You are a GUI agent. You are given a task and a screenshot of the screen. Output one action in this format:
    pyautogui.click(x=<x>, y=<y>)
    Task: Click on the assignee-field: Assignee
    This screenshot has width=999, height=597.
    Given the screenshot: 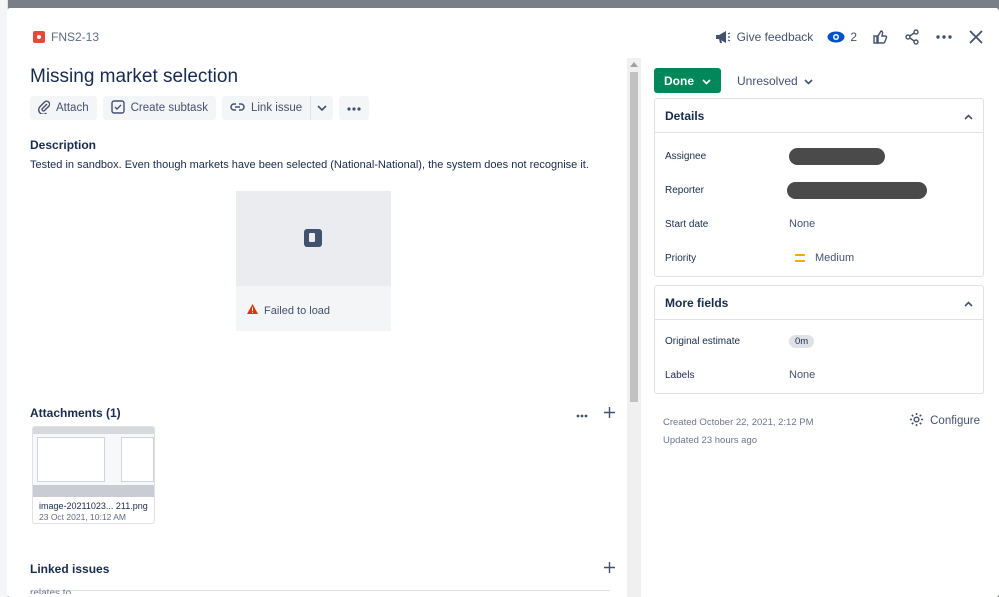 What is the action you would take?
    pyautogui.click(x=820, y=156)
    